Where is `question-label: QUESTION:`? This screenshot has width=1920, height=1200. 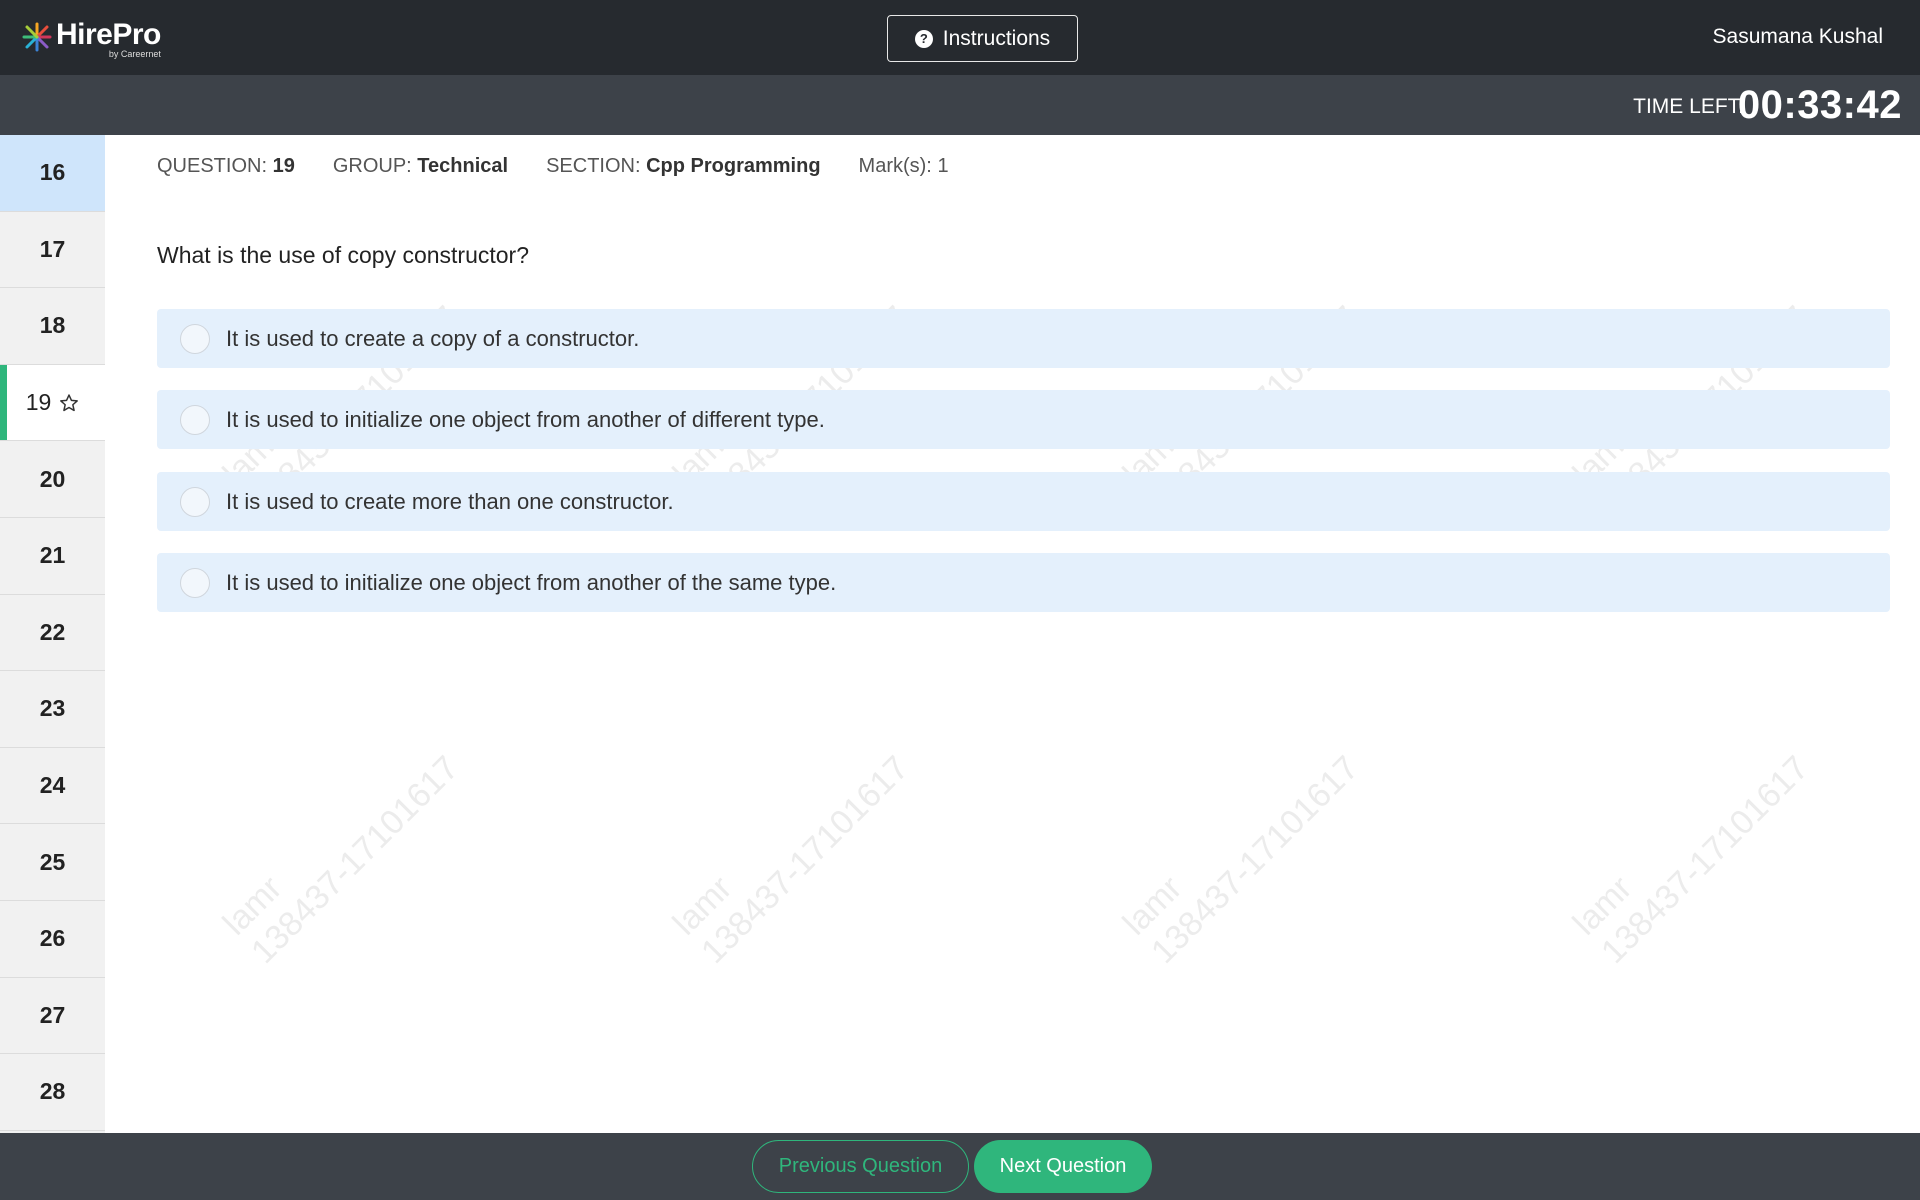 question-label: QUESTION: is located at coordinates (212, 166).